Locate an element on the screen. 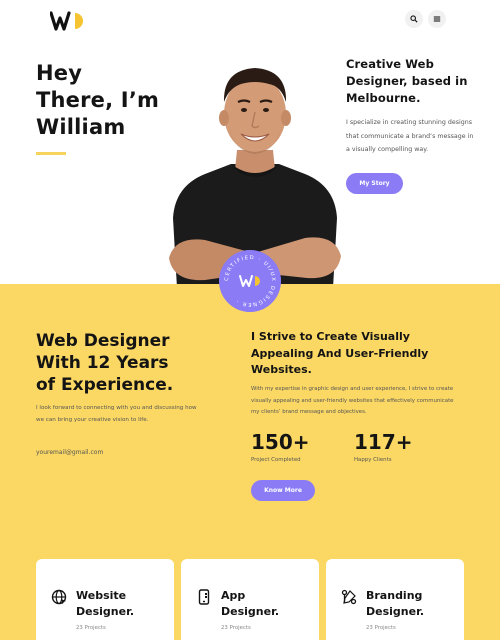  service-title: Branding Designer. is located at coordinates (395, 603).